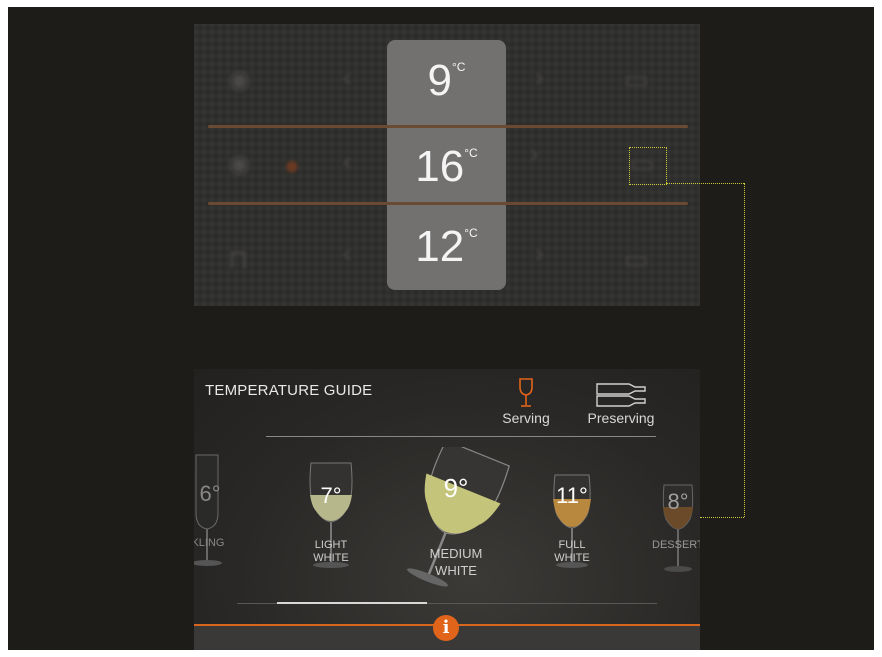 The width and height of the screenshot is (882, 657). What do you see at coordinates (526, 418) in the screenshot?
I see `serving-label: Serving` at bounding box center [526, 418].